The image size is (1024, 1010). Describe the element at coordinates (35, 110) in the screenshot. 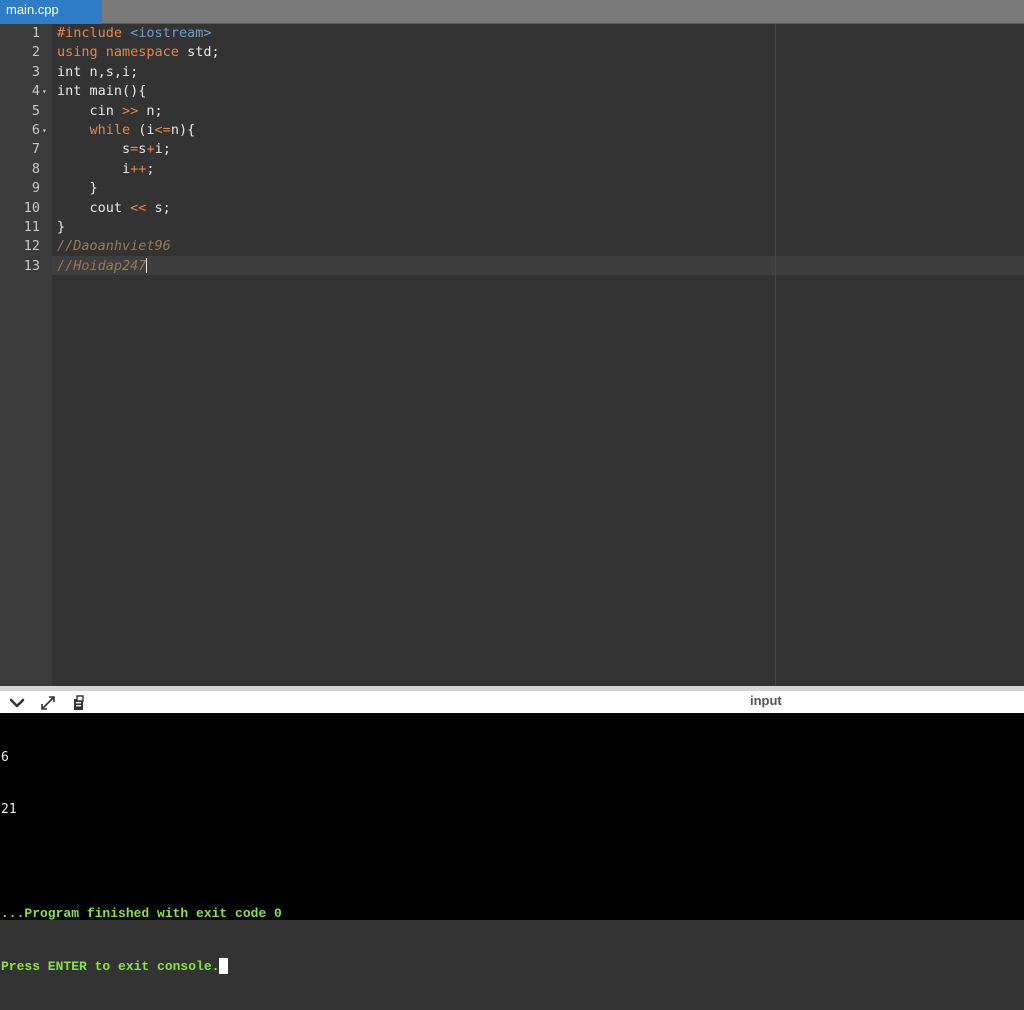

I see `line-number: 5` at that location.